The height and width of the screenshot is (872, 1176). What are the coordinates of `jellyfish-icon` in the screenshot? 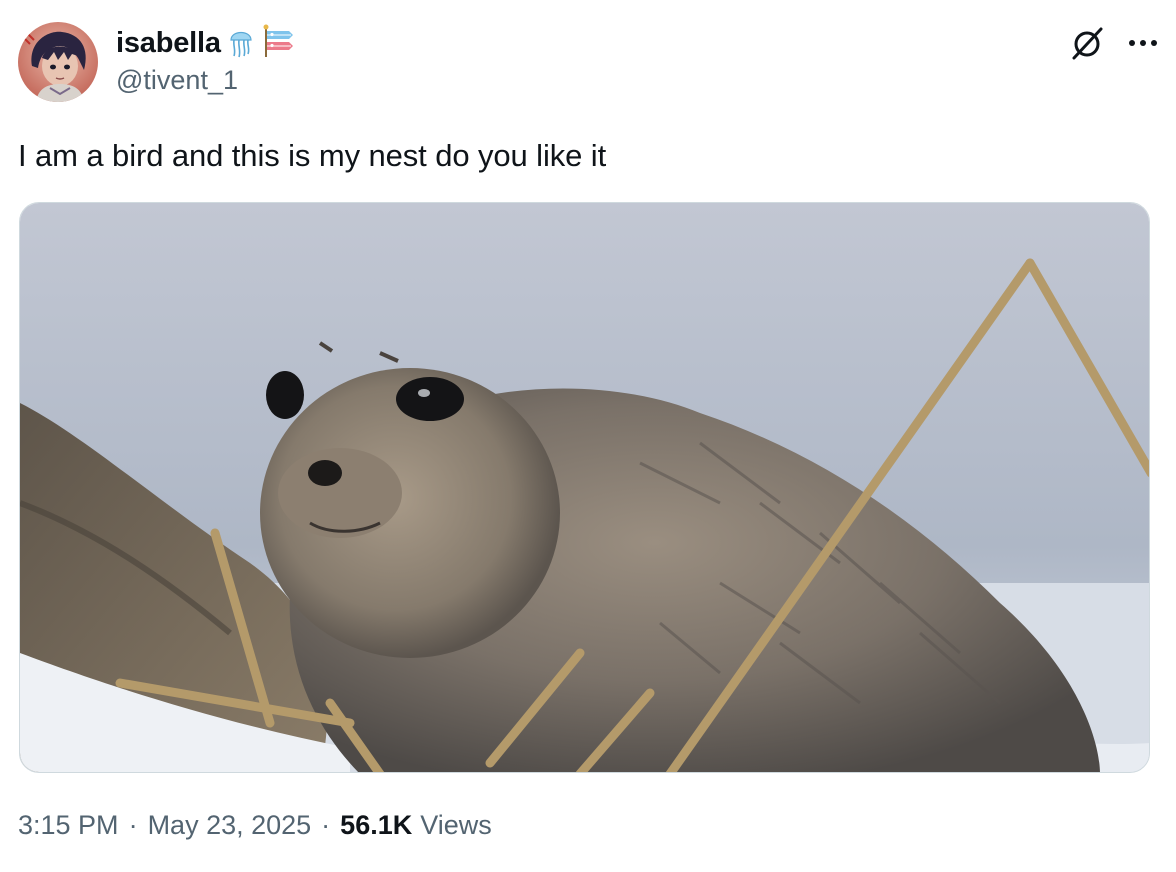 It's located at (241, 43).